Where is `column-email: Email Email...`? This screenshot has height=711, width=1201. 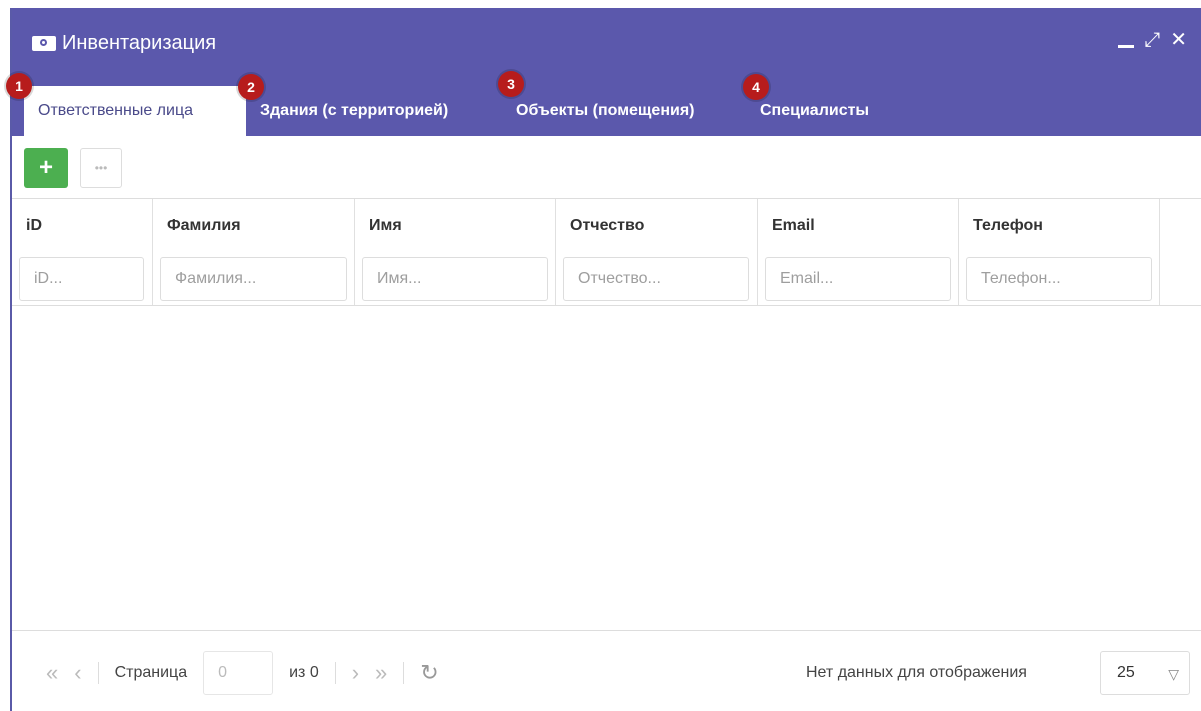 column-email: Email Email... is located at coordinates (858, 252).